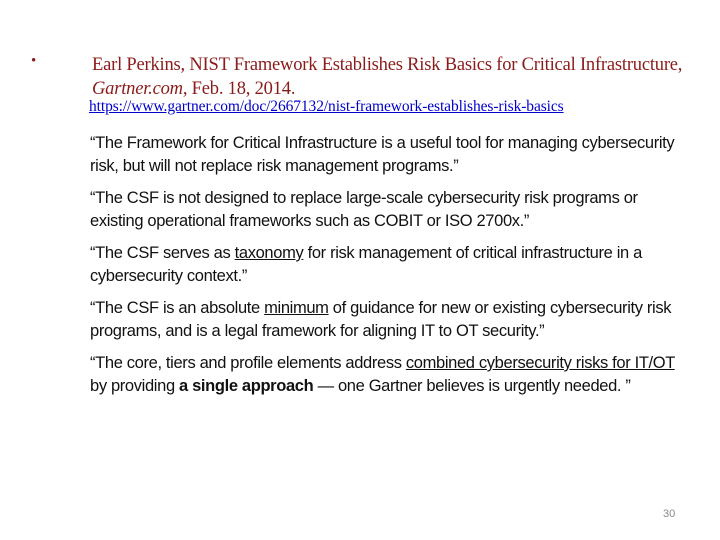 Image resolution: width=720 pixels, height=540 pixels. I want to click on quote-text: by providing, so click(135, 386).